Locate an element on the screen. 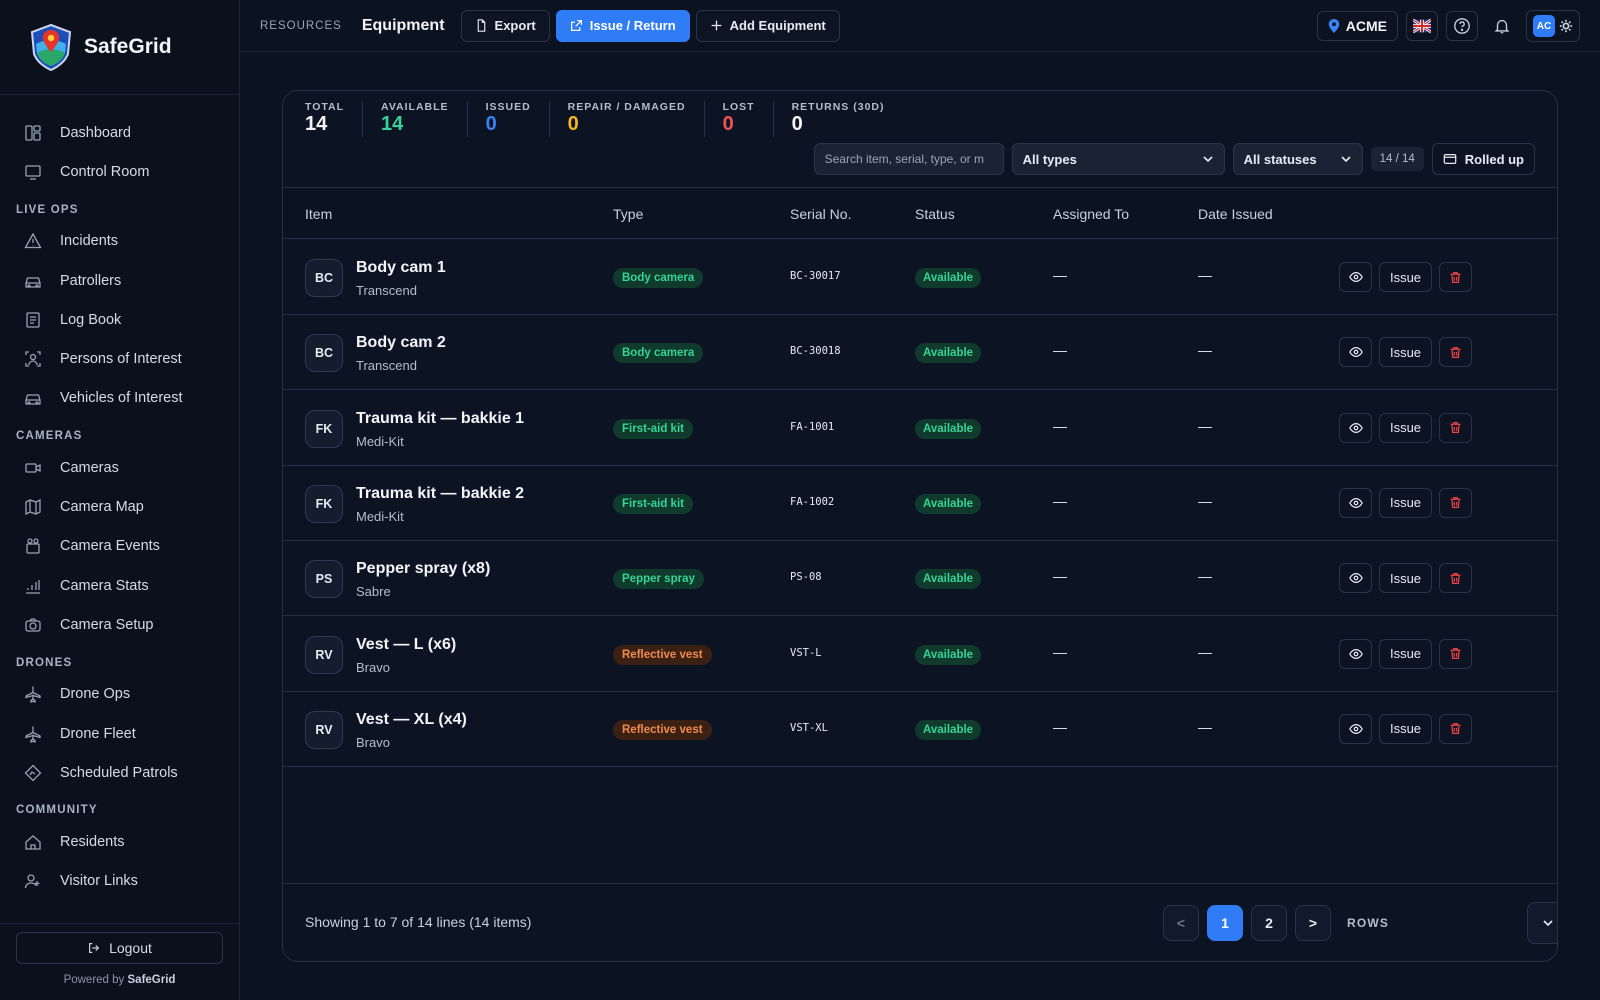 This screenshot has height=1000, width=1600. home-icon is located at coordinates (33, 842).